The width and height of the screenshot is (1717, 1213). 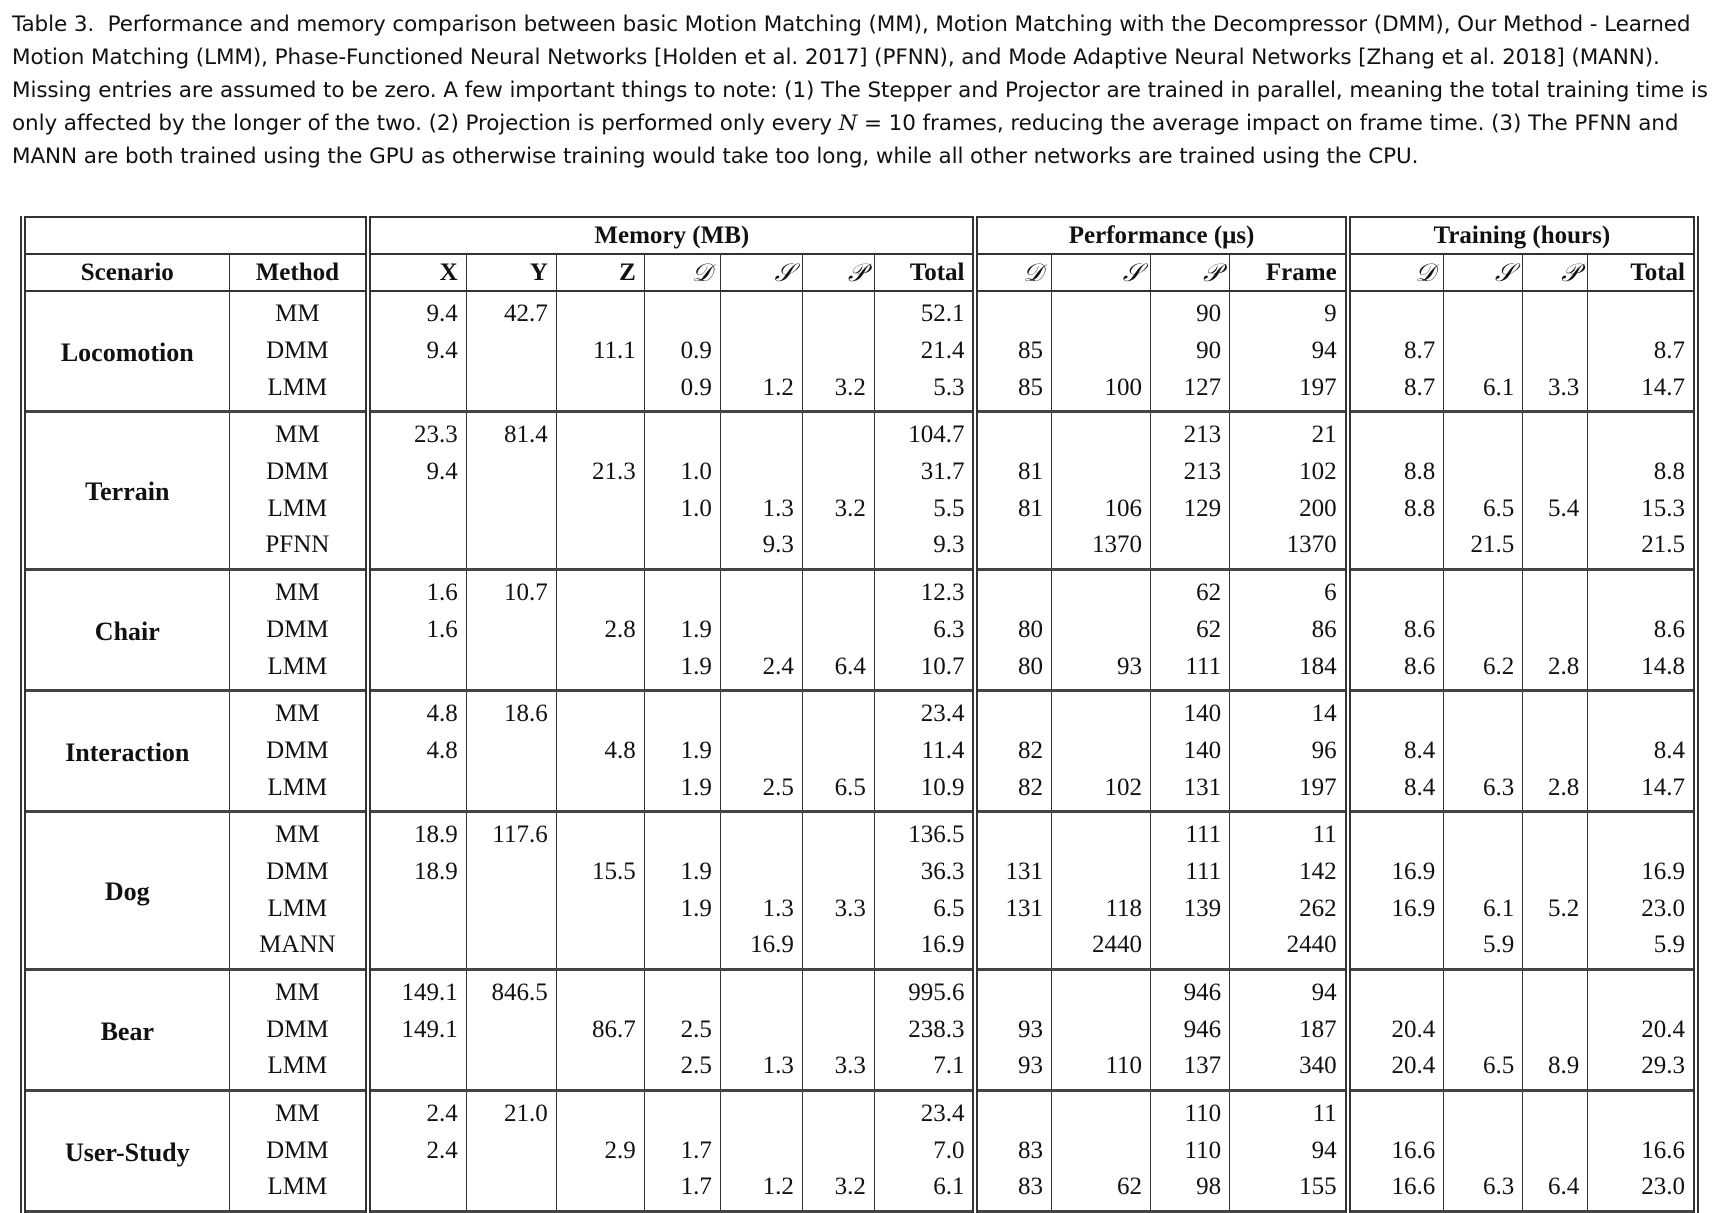 What do you see at coordinates (126, 1030) in the screenshot?
I see `scenario-cell: Bear` at bounding box center [126, 1030].